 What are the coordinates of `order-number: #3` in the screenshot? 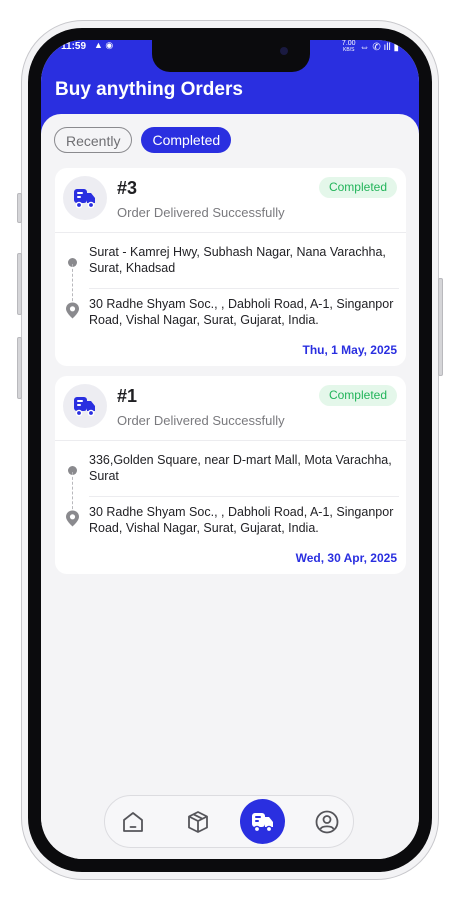 It's located at (127, 188).